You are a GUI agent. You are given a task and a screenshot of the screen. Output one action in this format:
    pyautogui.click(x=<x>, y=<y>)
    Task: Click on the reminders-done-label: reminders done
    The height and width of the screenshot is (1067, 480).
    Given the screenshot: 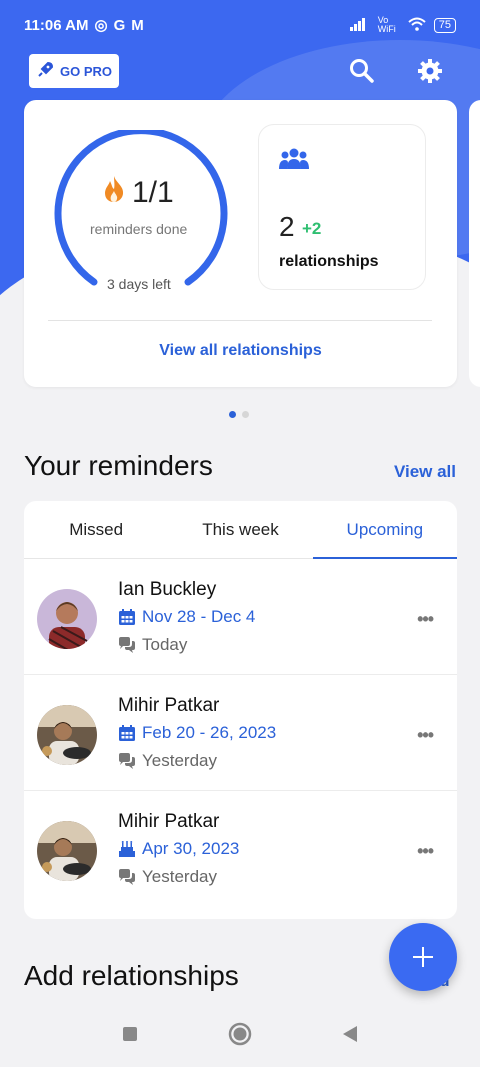 What is the action you would take?
    pyautogui.click(x=139, y=229)
    